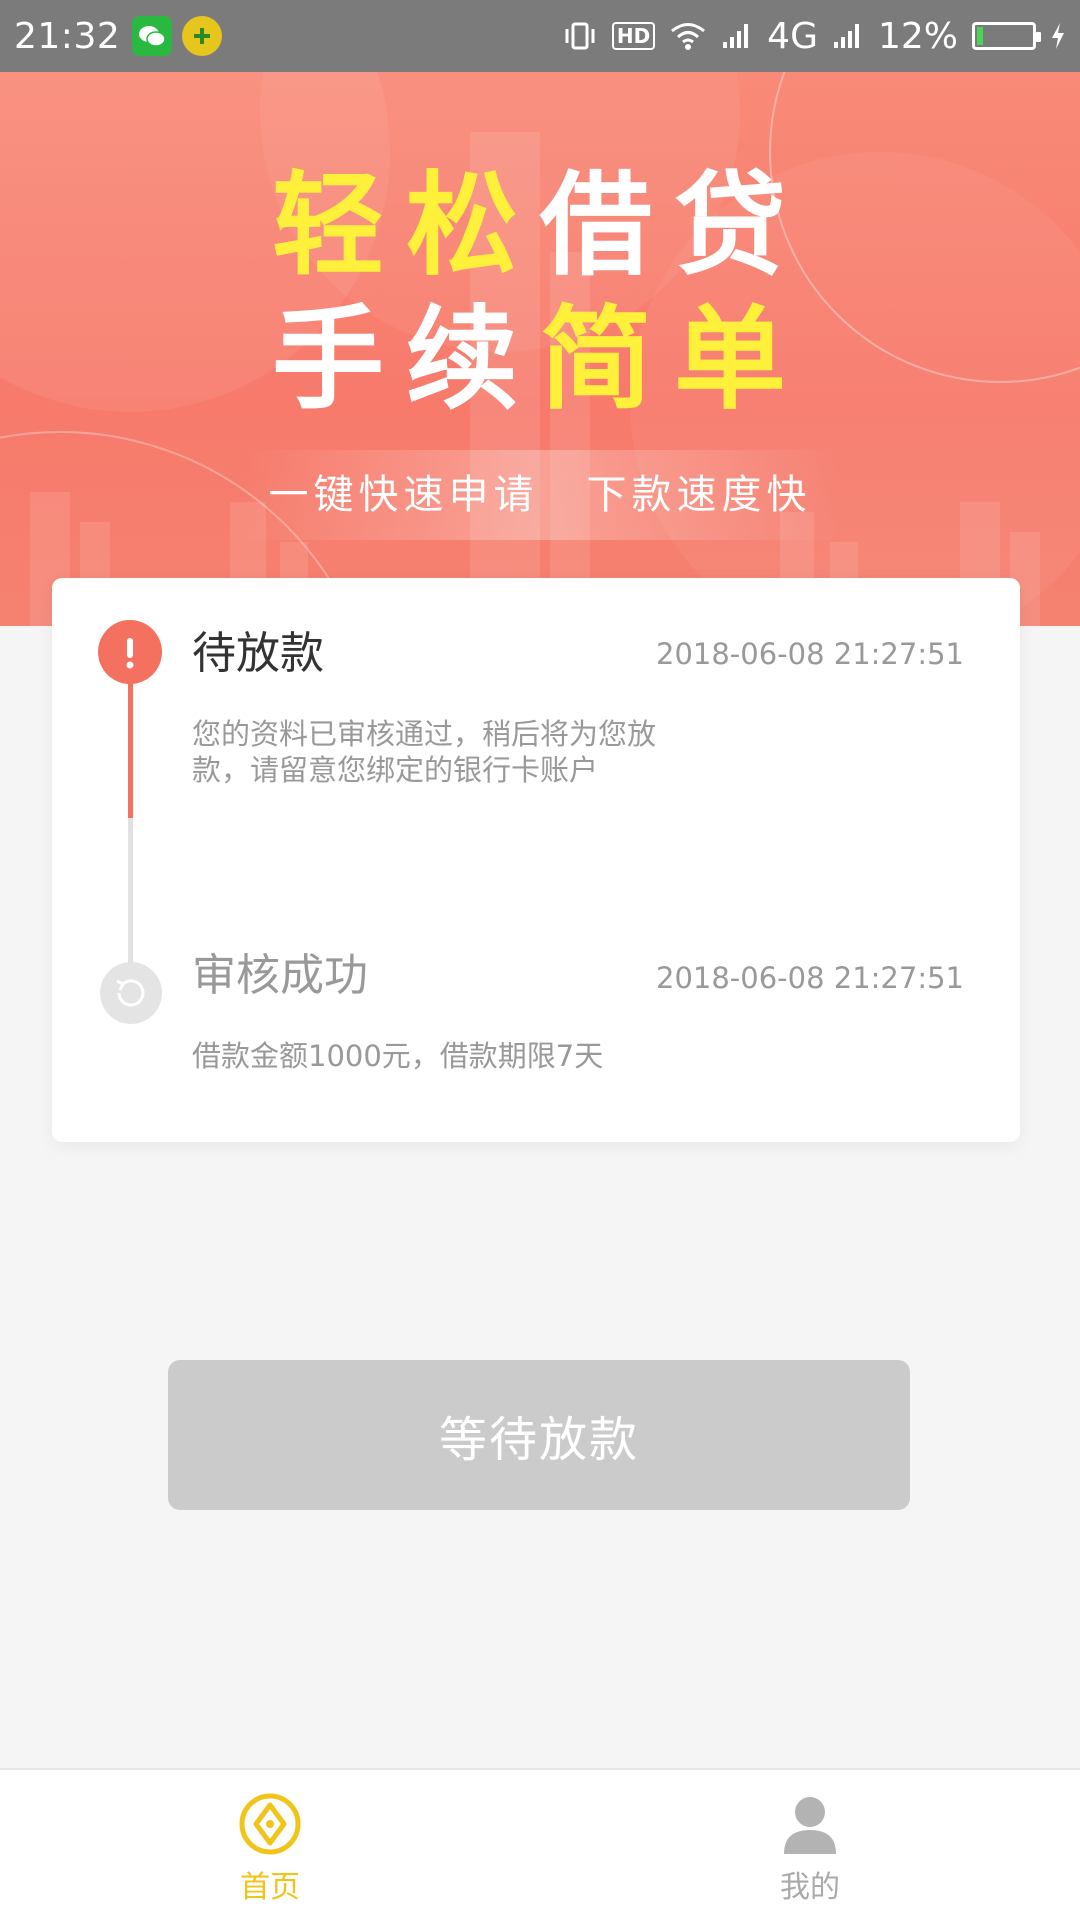 Image resolution: width=1080 pixels, height=1920 pixels. What do you see at coordinates (810, 978) in the screenshot?
I see `step-approved-time: 2018-06-08 21:27:51` at bounding box center [810, 978].